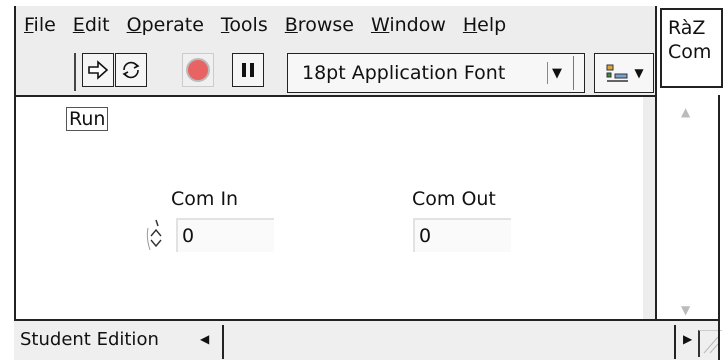  What do you see at coordinates (685, 112) in the screenshot?
I see `scroll-up-icon: ▲` at bounding box center [685, 112].